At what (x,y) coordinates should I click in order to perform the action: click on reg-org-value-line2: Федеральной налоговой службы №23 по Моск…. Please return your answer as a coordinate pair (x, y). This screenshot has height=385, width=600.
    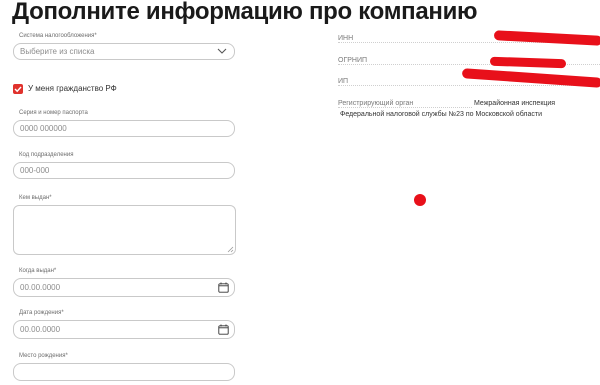
    Looking at the image, I should click on (441, 114).